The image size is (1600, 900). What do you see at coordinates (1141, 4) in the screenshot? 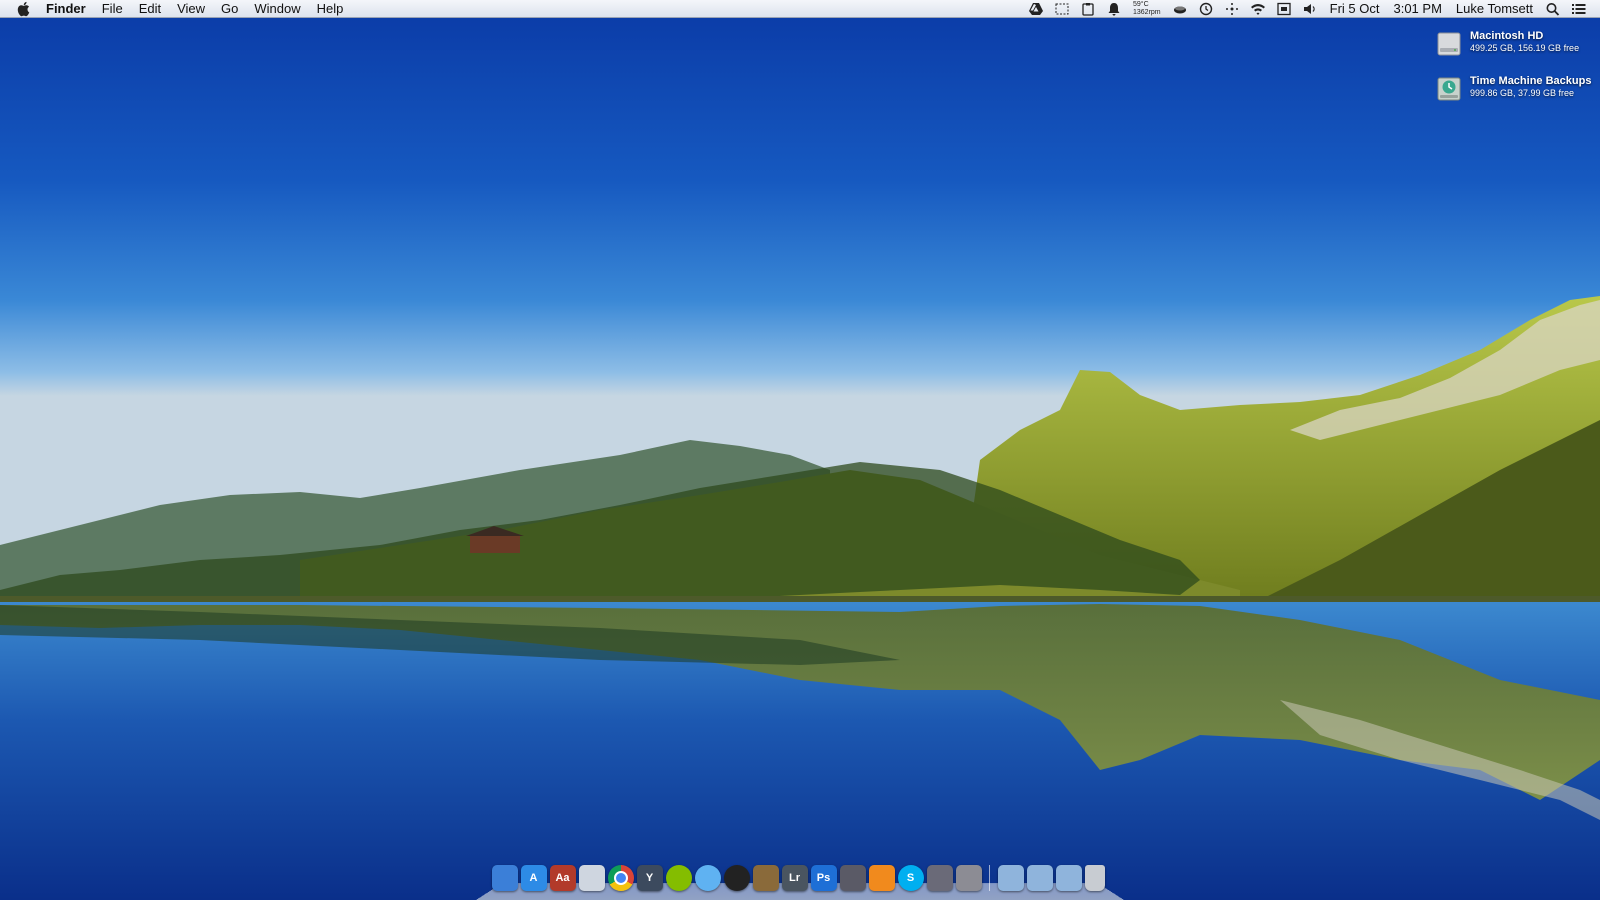
I see `temperature-text: 59°C` at bounding box center [1141, 4].